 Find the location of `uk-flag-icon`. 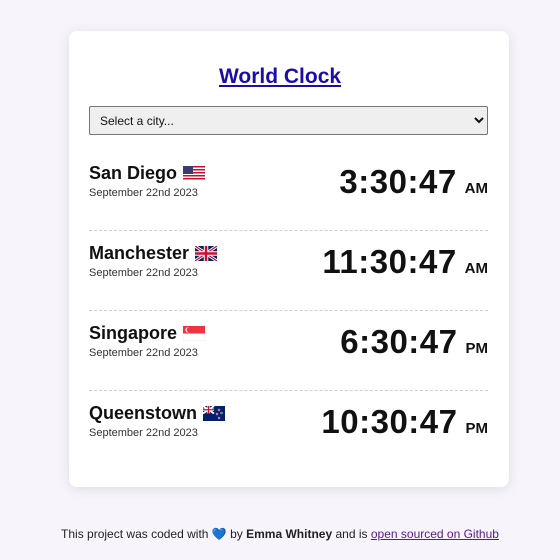

uk-flag-icon is located at coordinates (206, 253).